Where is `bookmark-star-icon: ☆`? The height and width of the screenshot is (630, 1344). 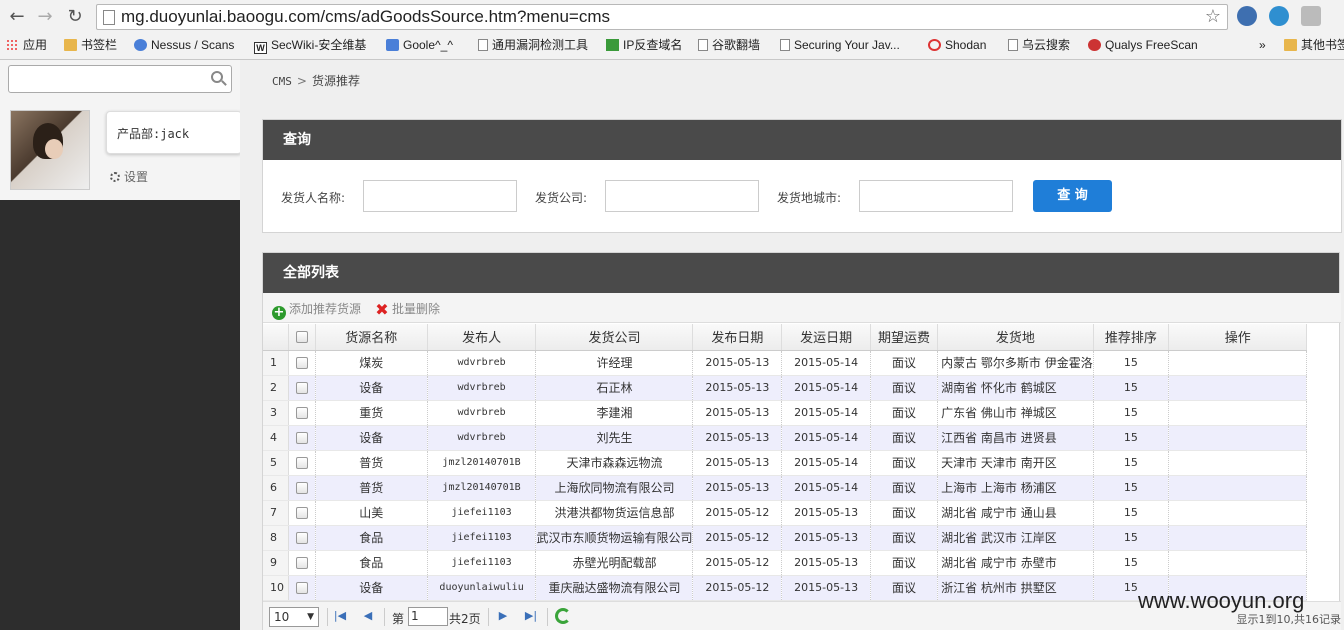
bookmark-star-icon: ☆ is located at coordinates (1213, 16).